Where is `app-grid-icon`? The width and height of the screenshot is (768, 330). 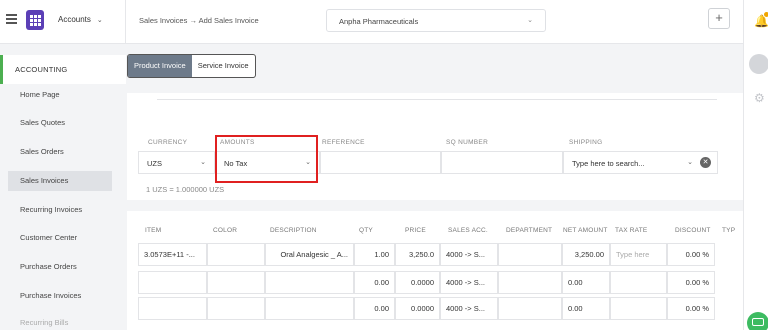
app-grid-icon is located at coordinates (35, 20).